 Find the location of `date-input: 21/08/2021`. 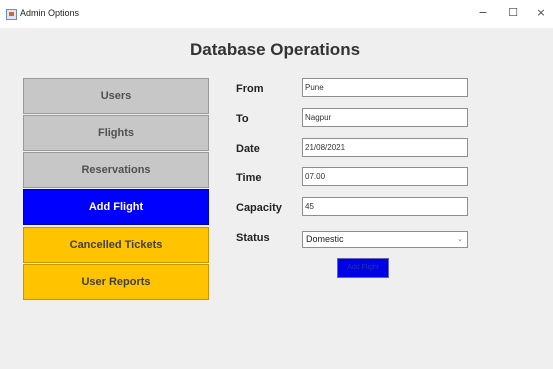

date-input: 21/08/2021 is located at coordinates (385, 147).